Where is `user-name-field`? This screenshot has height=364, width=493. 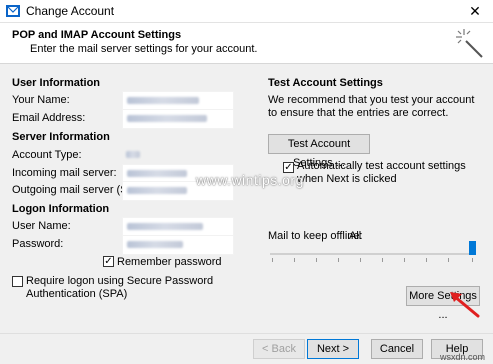 user-name-field is located at coordinates (178, 227).